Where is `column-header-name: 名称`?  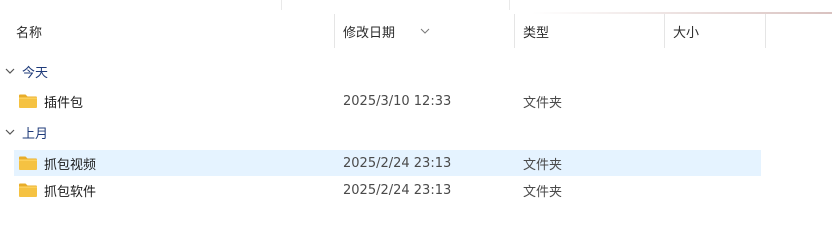 column-header-name: 名称 is located at coordinates (171, 31).